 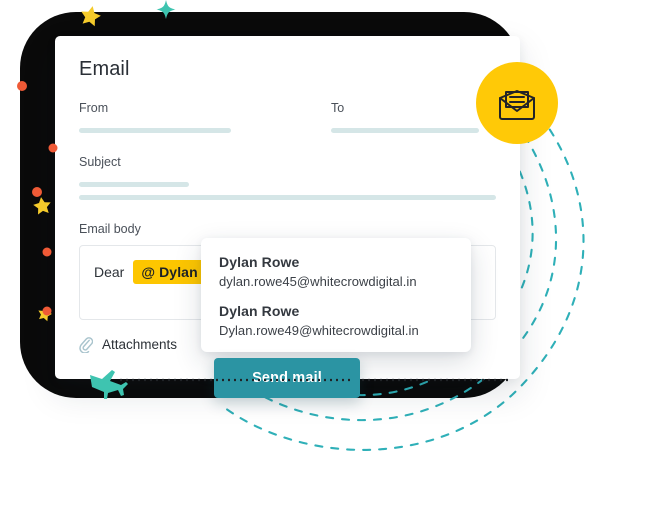 What do you see at coordinates (517, 103) in the screenshot?
I see `envelope-badge` at bounding box center [517, 103].